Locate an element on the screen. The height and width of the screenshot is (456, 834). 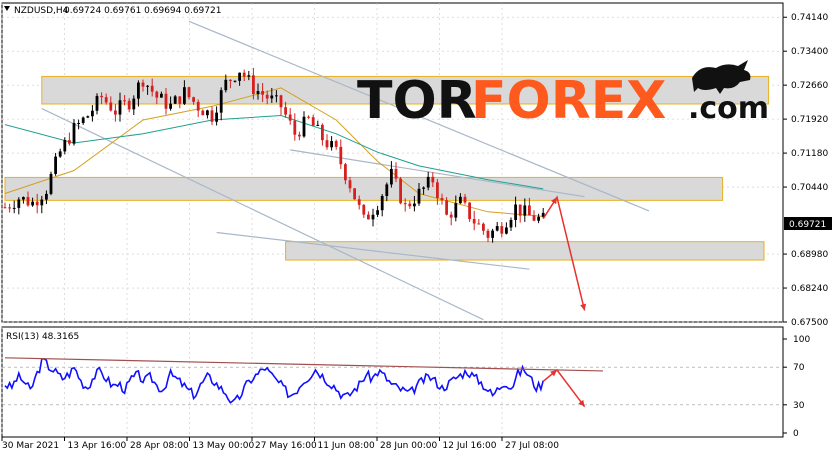
torforex-logo: TOR FOREX .com is located at coordinates (563, 95).